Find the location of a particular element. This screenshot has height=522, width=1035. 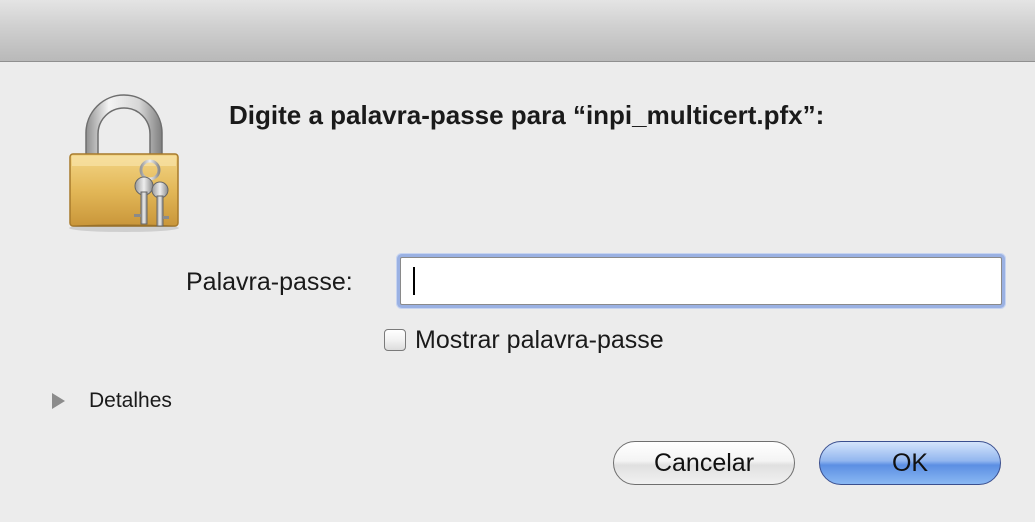

cancel-button: Cancelar is located at coordinates (704, 463).